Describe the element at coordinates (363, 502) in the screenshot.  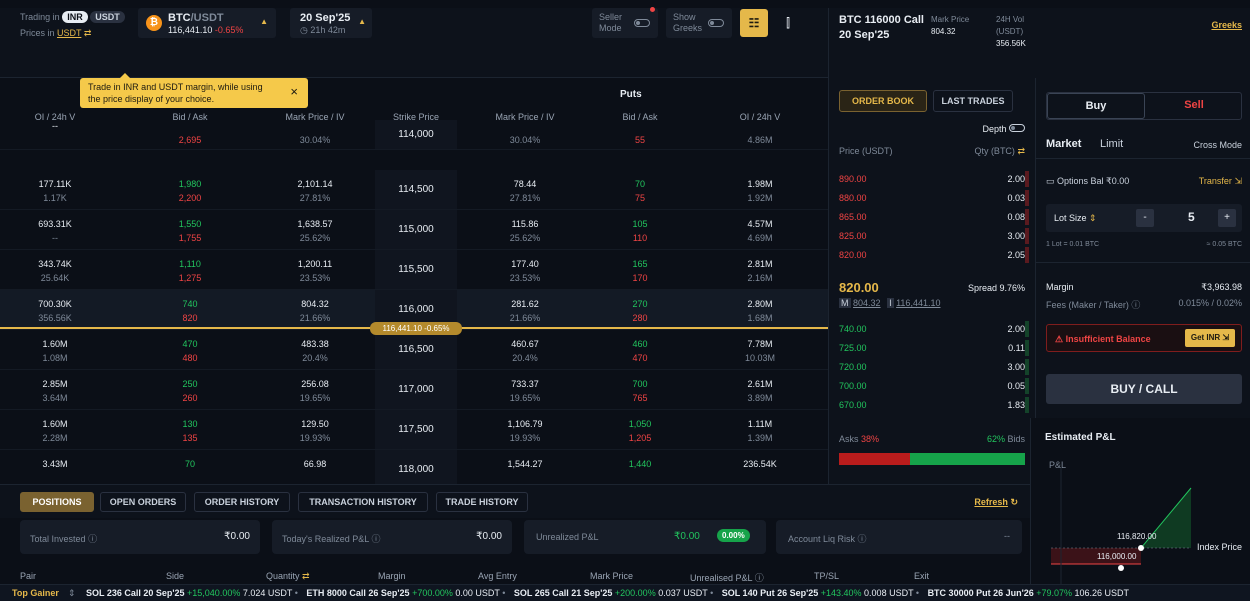
I see `tab-transaction-history: TRANSACTION HISTORY` at that location.